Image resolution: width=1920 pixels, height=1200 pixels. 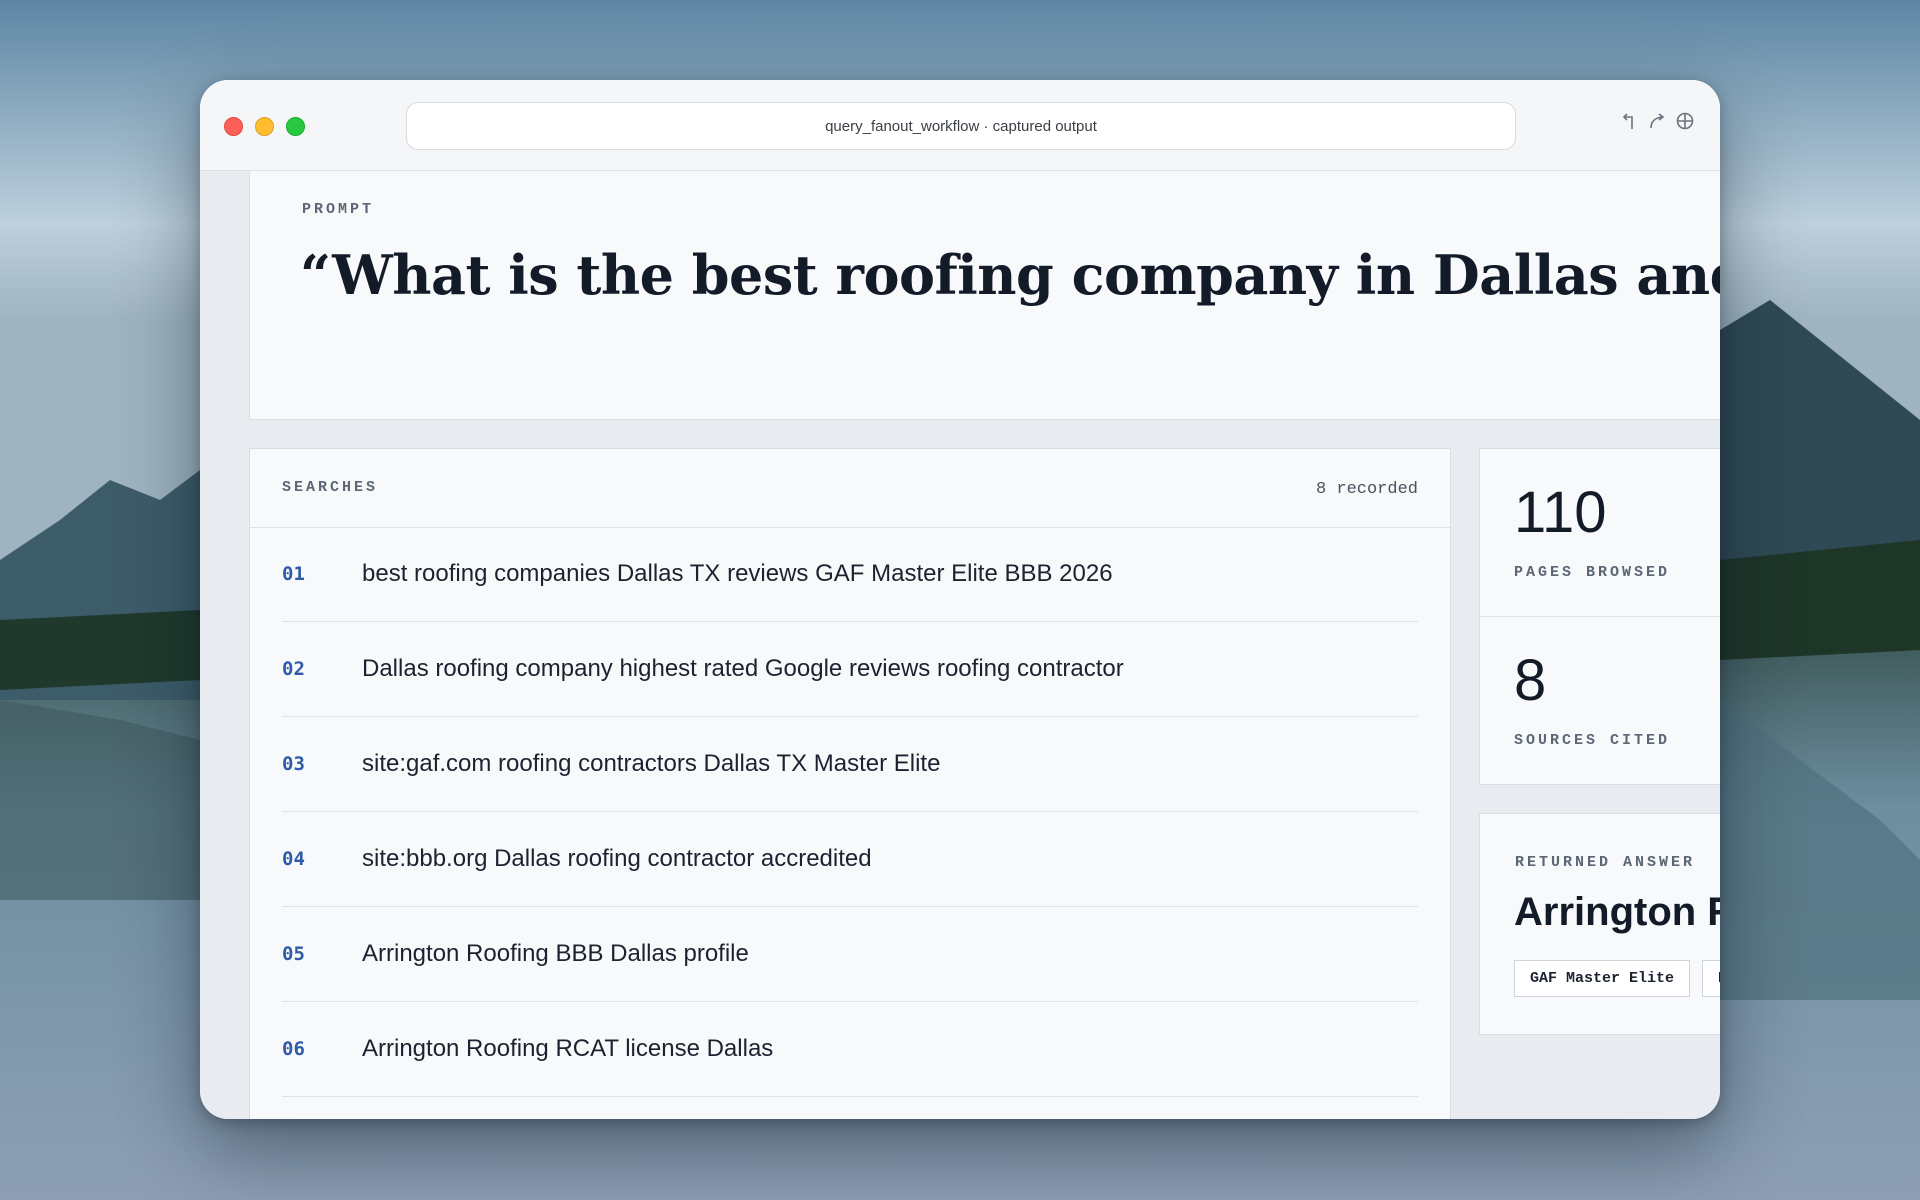 What do you see at coordinates (338, 209) in the screenshot?
I see `prompt-label: PROMPT` at bounding box center [338, 209].